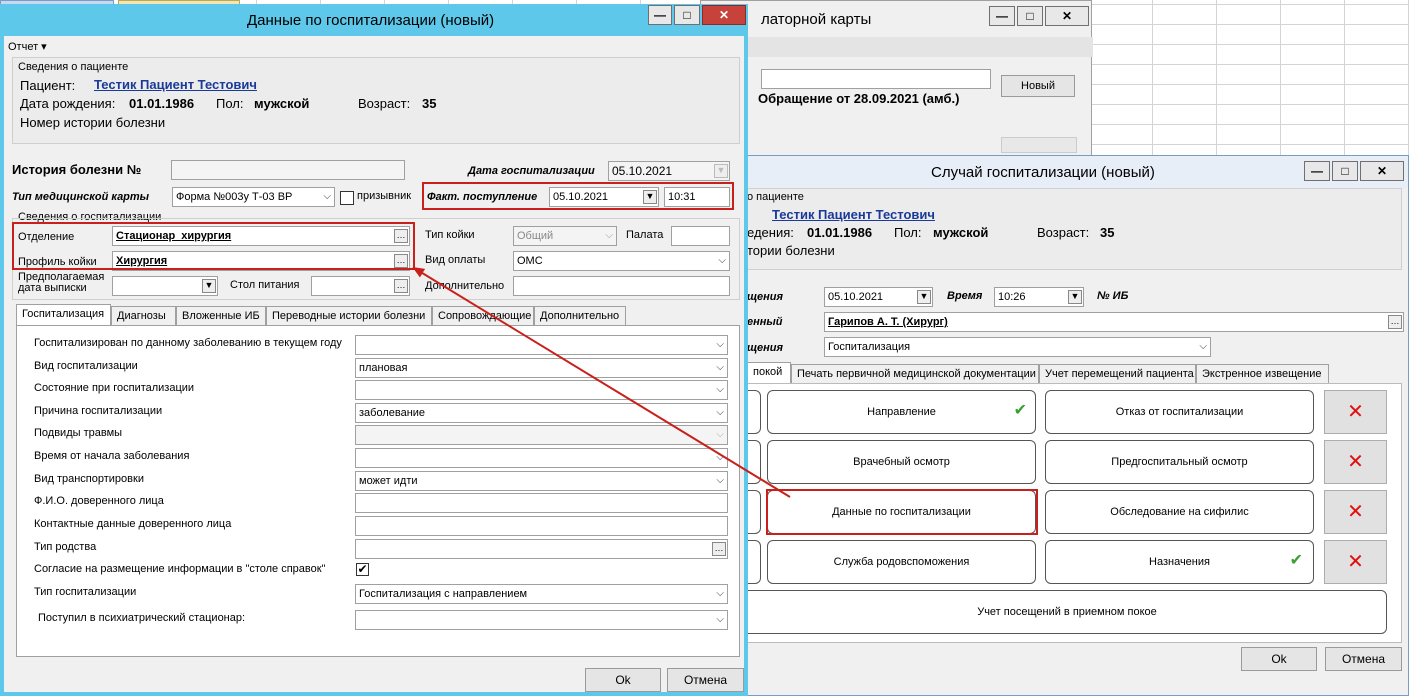 The height and width of the screenshot is (696, 1409). I want to click on arrow-line, so click(601, 382).